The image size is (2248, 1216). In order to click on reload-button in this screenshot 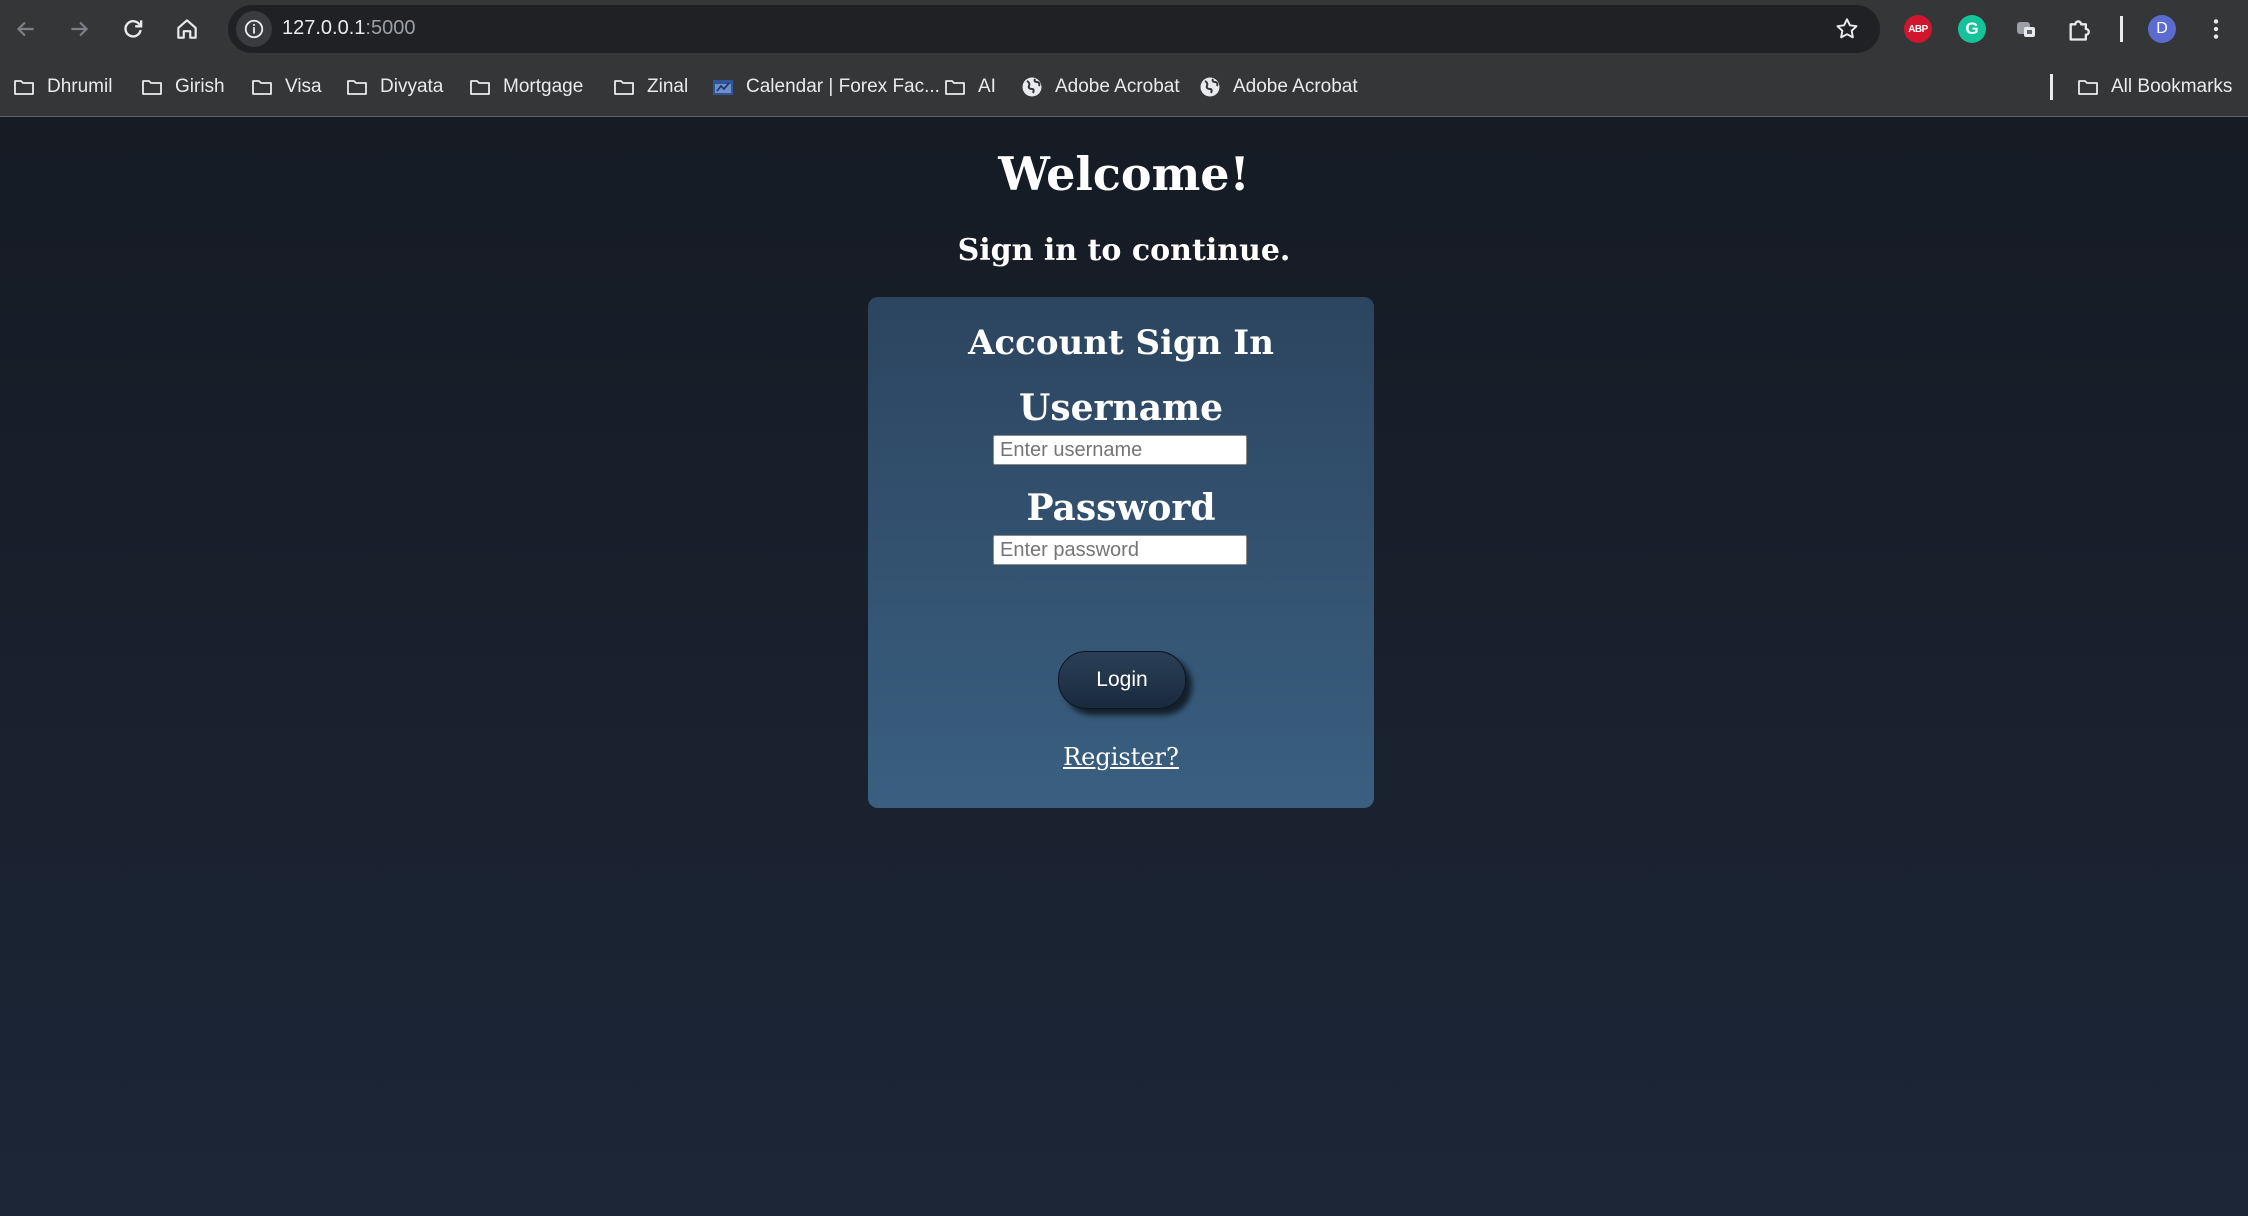, I will do `click(133, 29)`.